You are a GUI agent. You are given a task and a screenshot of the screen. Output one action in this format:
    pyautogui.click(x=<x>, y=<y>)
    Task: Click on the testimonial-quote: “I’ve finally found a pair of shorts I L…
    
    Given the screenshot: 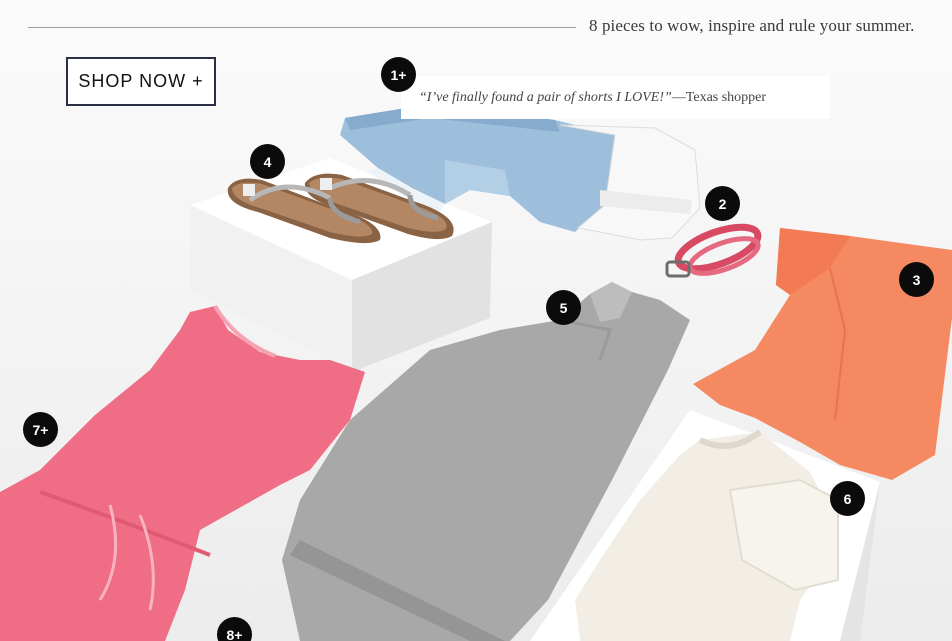 What is the action you would take?
    pyautogui.click(x=545, y=97)
    